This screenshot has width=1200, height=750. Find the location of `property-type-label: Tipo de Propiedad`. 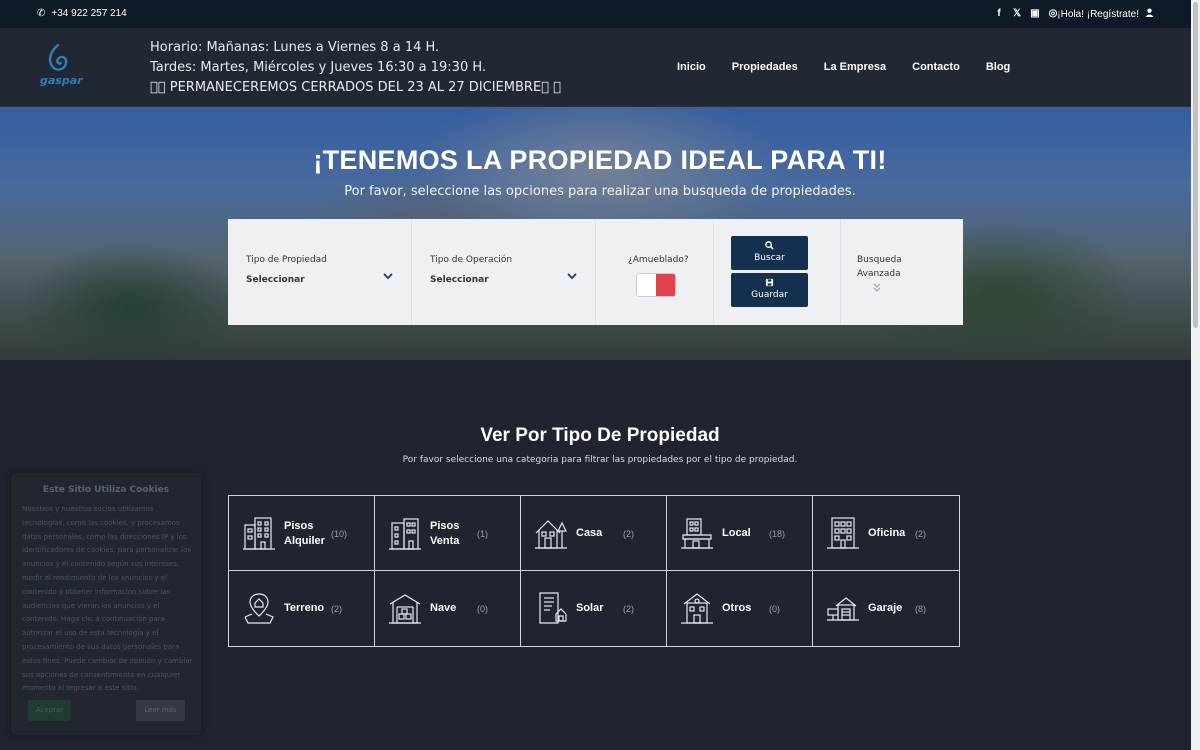

property-type-label: Tipo de Propiedad is located at coordinates (286, 260).